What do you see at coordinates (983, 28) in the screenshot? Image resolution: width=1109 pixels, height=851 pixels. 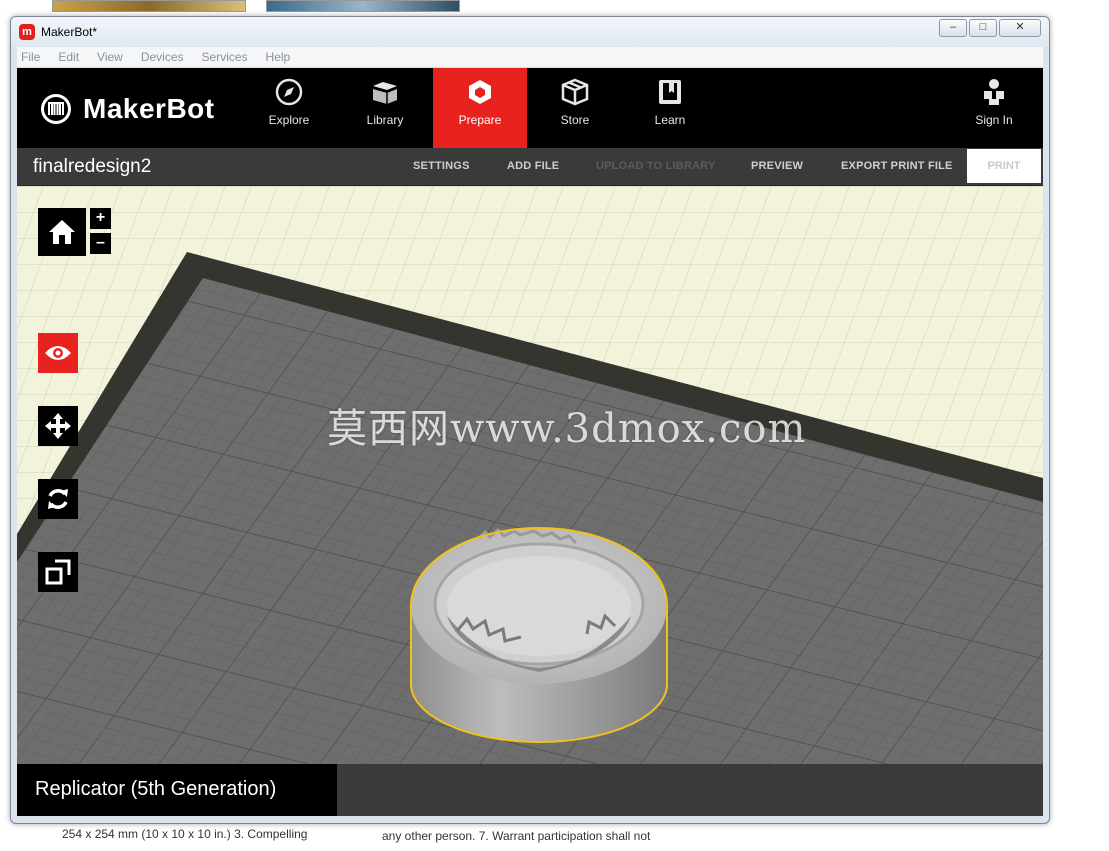 I see `maximize-button: □` at bounding box center [983, 28].